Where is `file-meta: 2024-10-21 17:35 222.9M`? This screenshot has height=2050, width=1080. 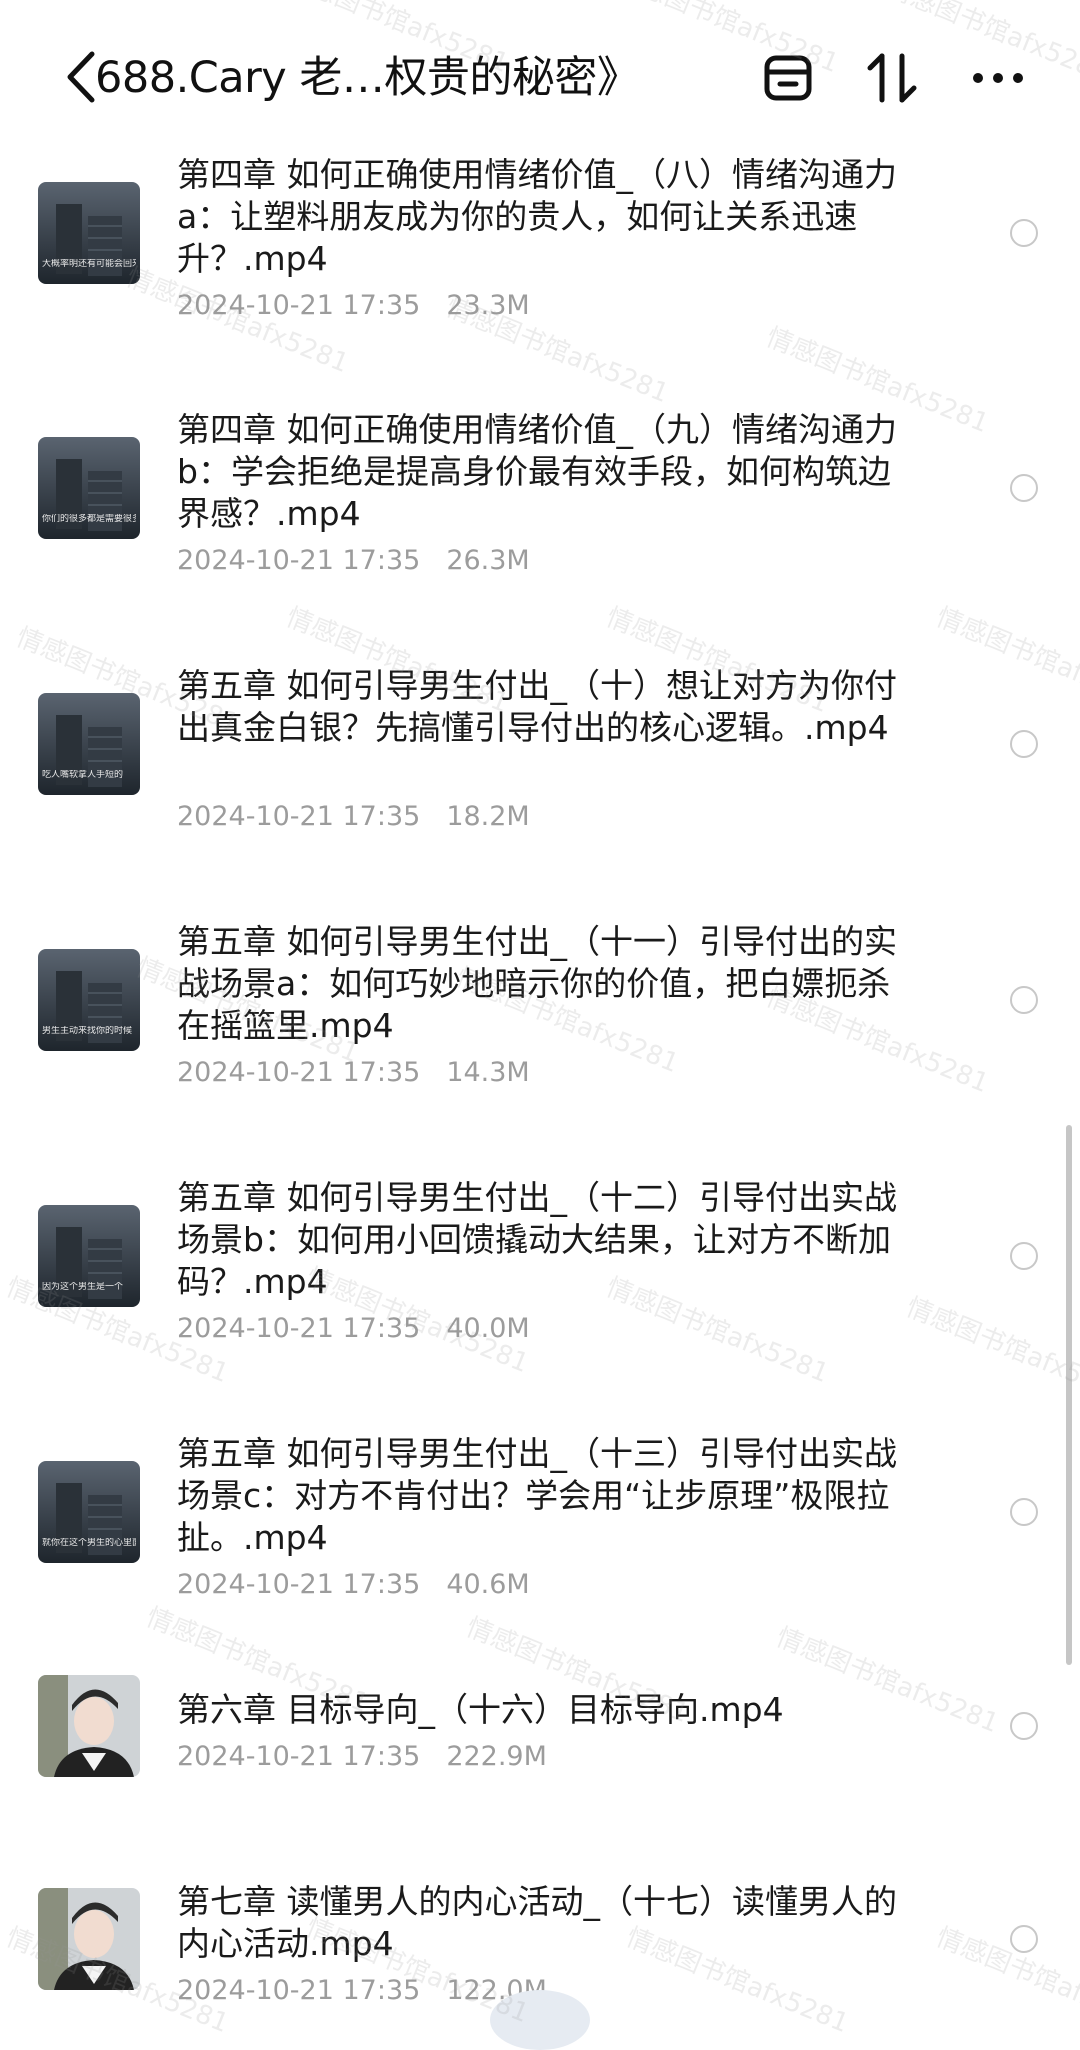
file-meta: 2024-10-21 17:35 222.9M is located at coordinates (362, 1757).